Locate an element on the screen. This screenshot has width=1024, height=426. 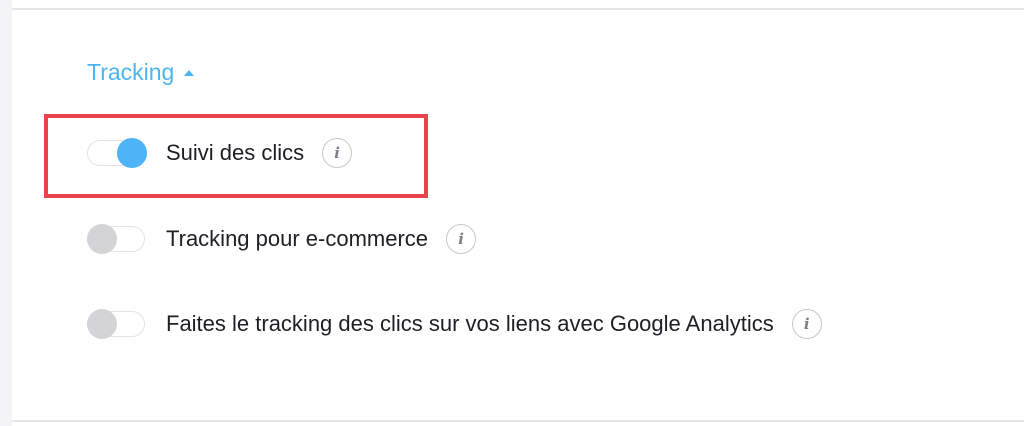
ecommerce-tracking-toggle is located at coordinates (116, 239).